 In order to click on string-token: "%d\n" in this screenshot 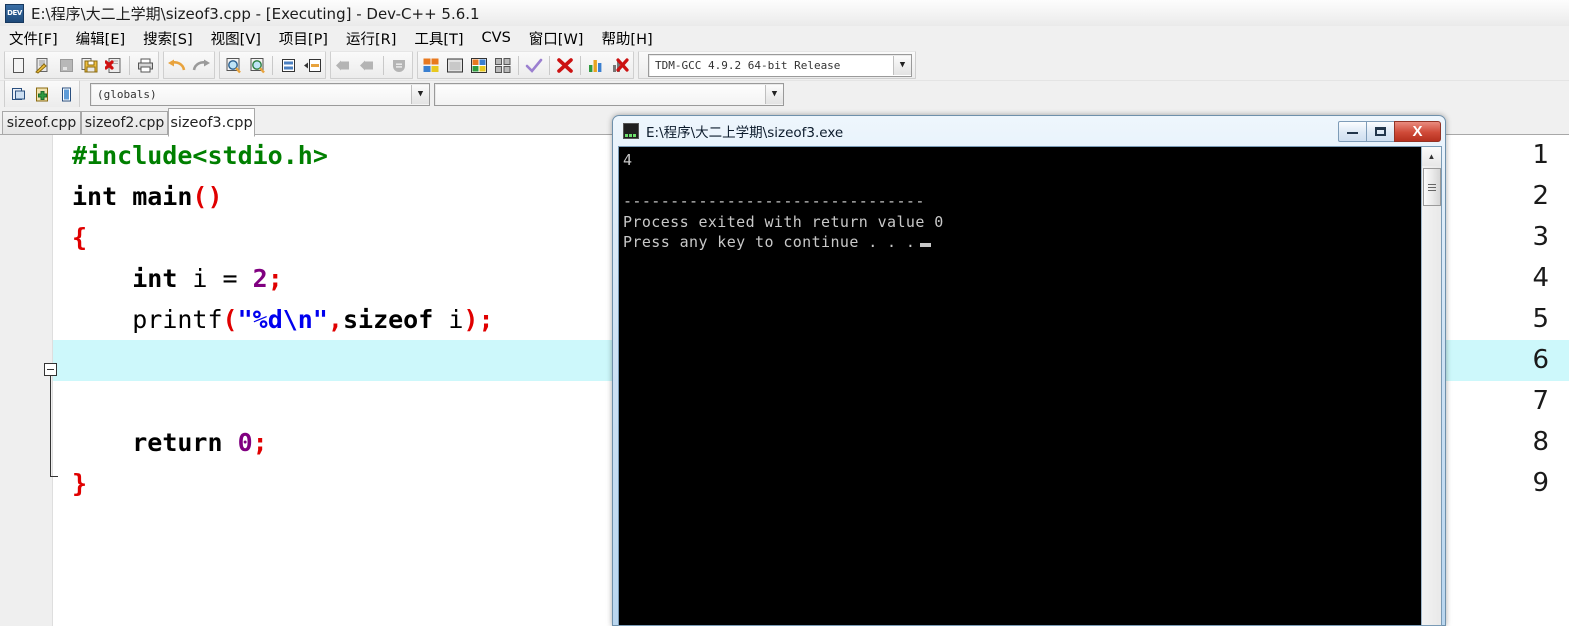, I will do `click(282, 319)`.